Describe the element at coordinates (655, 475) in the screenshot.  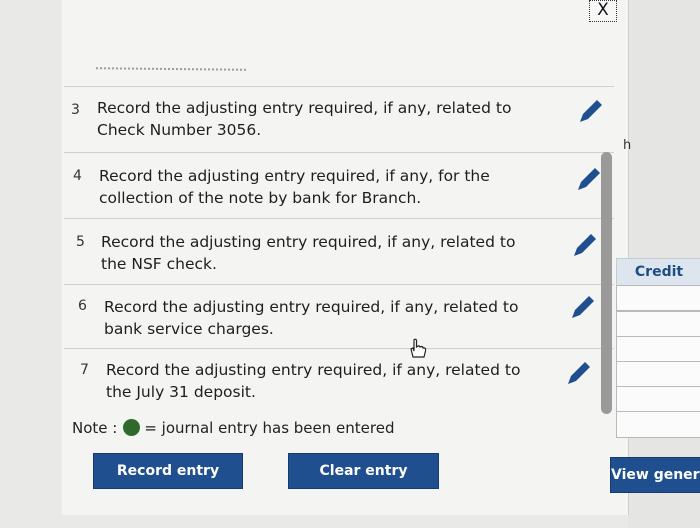
I see `view-general-journal-button: View general j` at that location.